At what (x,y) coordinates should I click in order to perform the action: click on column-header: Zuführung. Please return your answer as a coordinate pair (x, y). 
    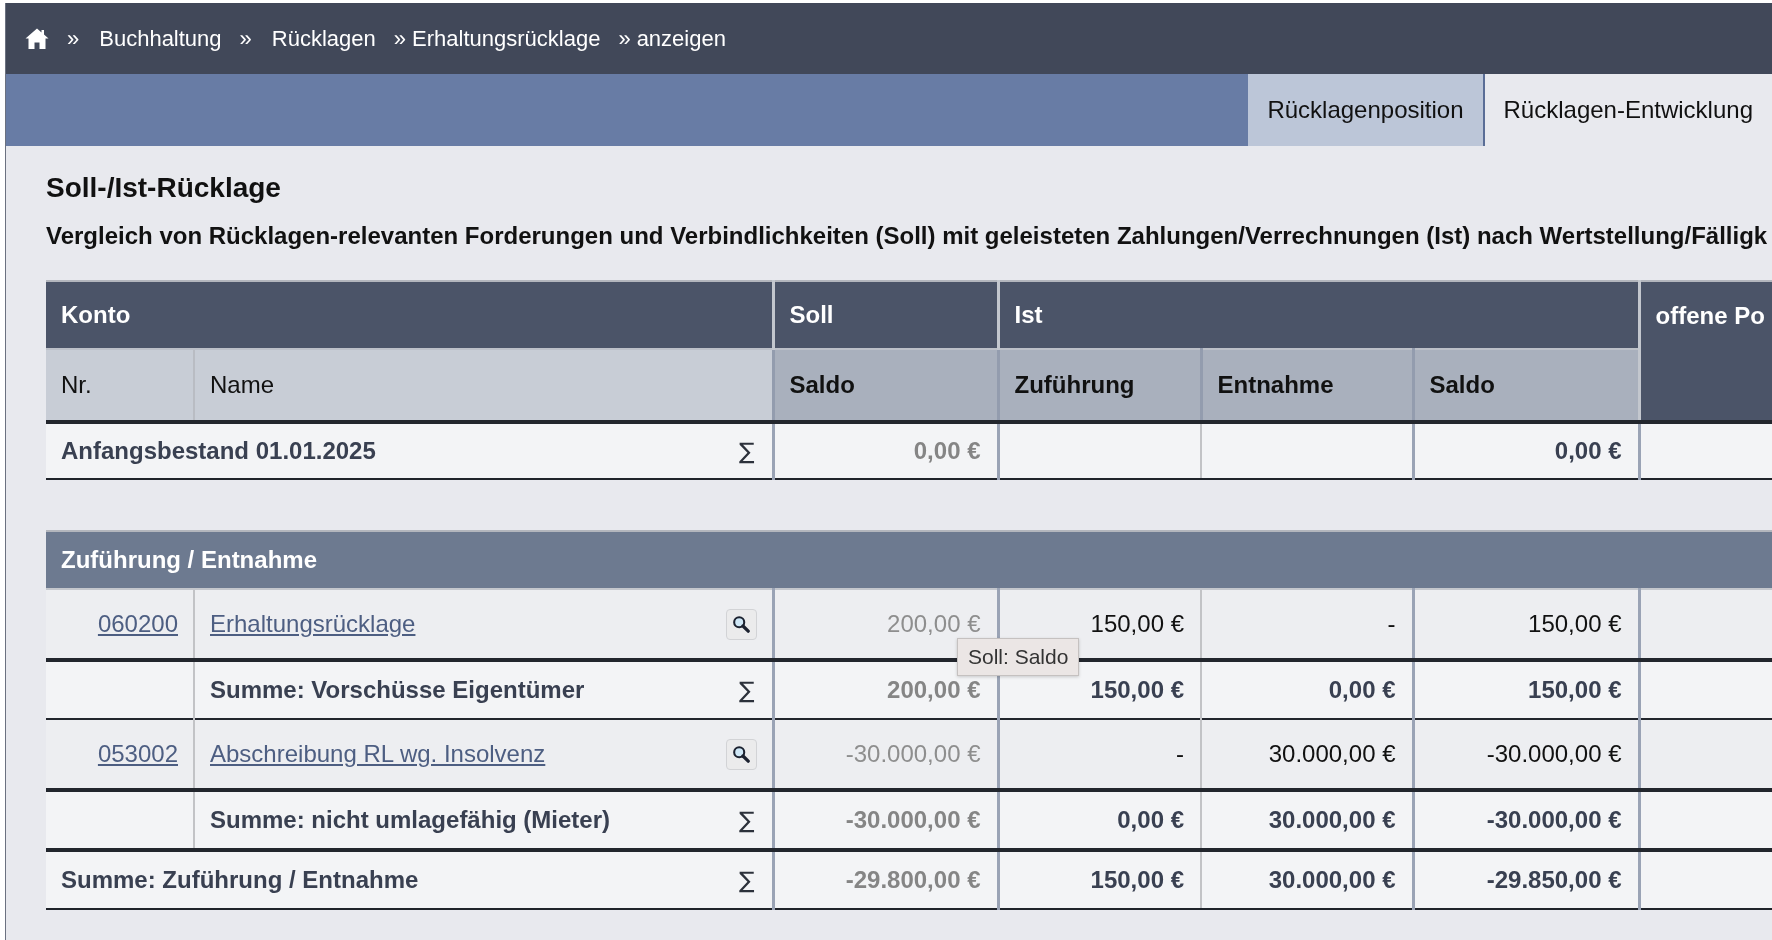
    Looking at the image, I should click on (1099, 385).